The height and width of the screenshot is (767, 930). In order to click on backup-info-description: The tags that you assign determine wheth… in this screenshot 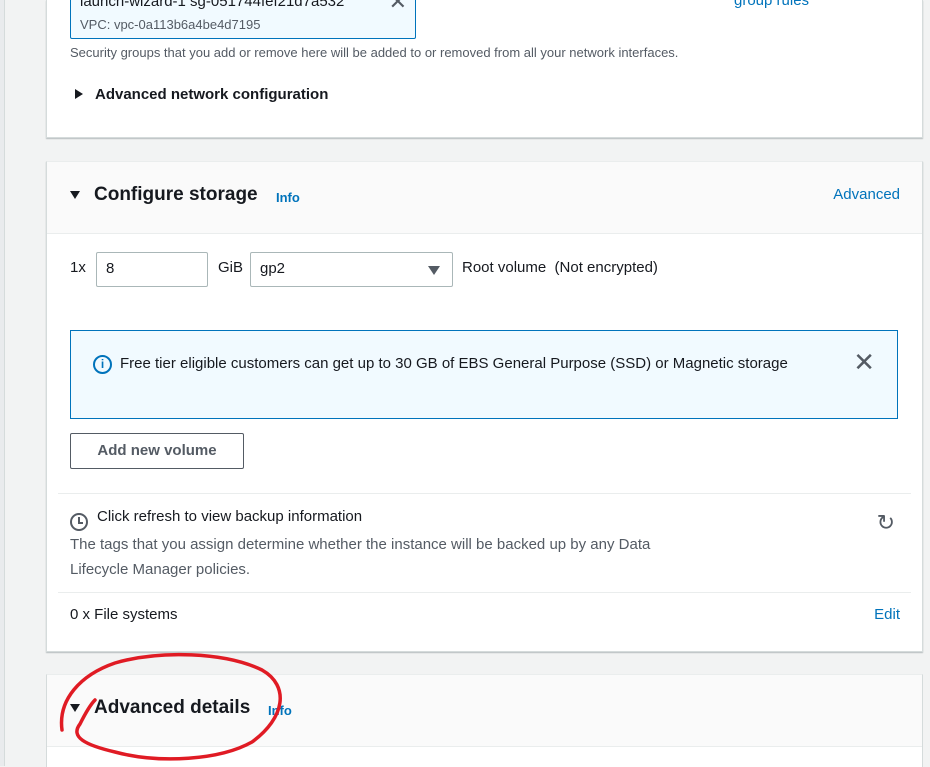, I will do `click(360, 557)`.